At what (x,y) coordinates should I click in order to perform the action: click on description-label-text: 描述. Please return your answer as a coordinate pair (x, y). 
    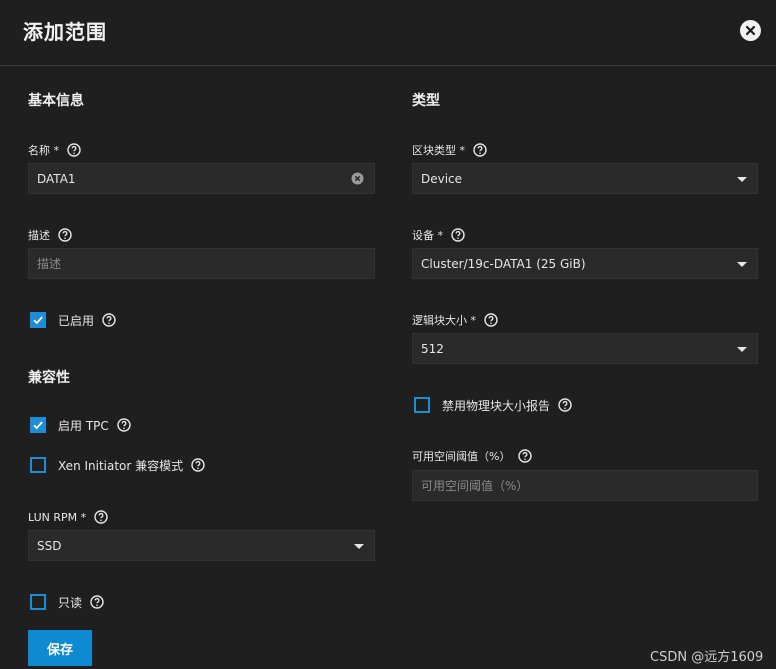
    Looking at the image, I should click on (39, 235).